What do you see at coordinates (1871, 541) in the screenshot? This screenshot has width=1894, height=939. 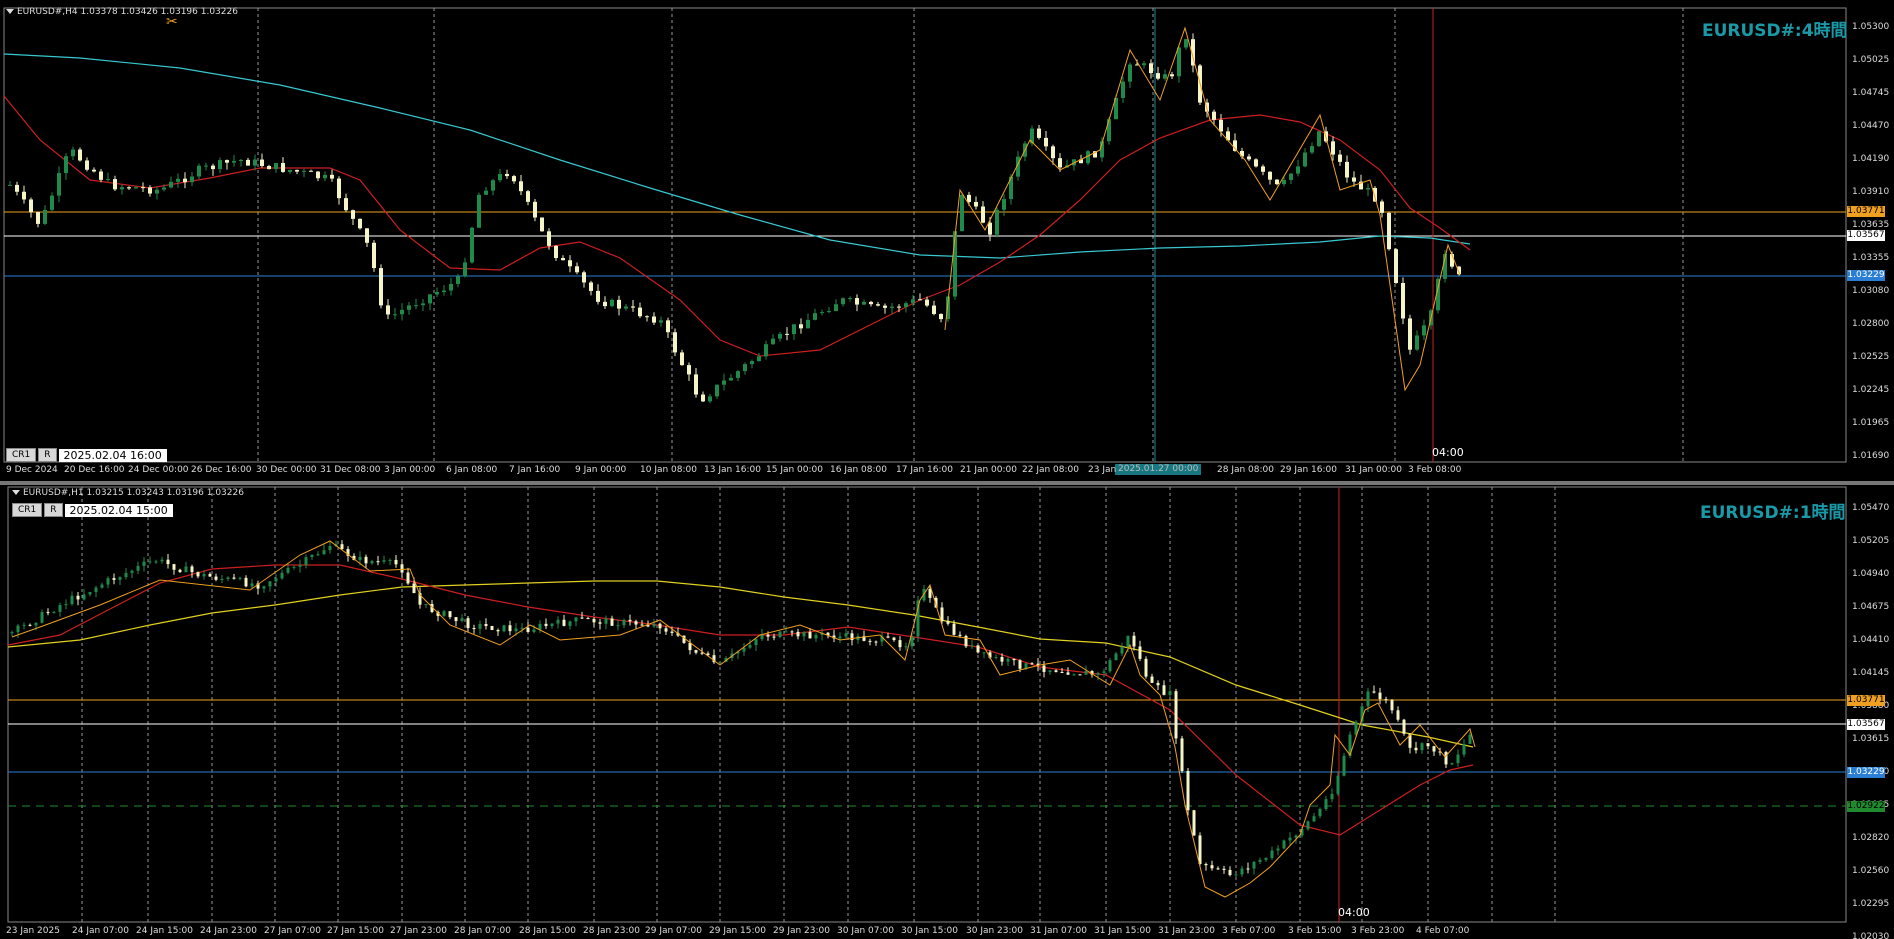 I see `price-axis-label: 1.05205` at bounding box center [1871, 541].